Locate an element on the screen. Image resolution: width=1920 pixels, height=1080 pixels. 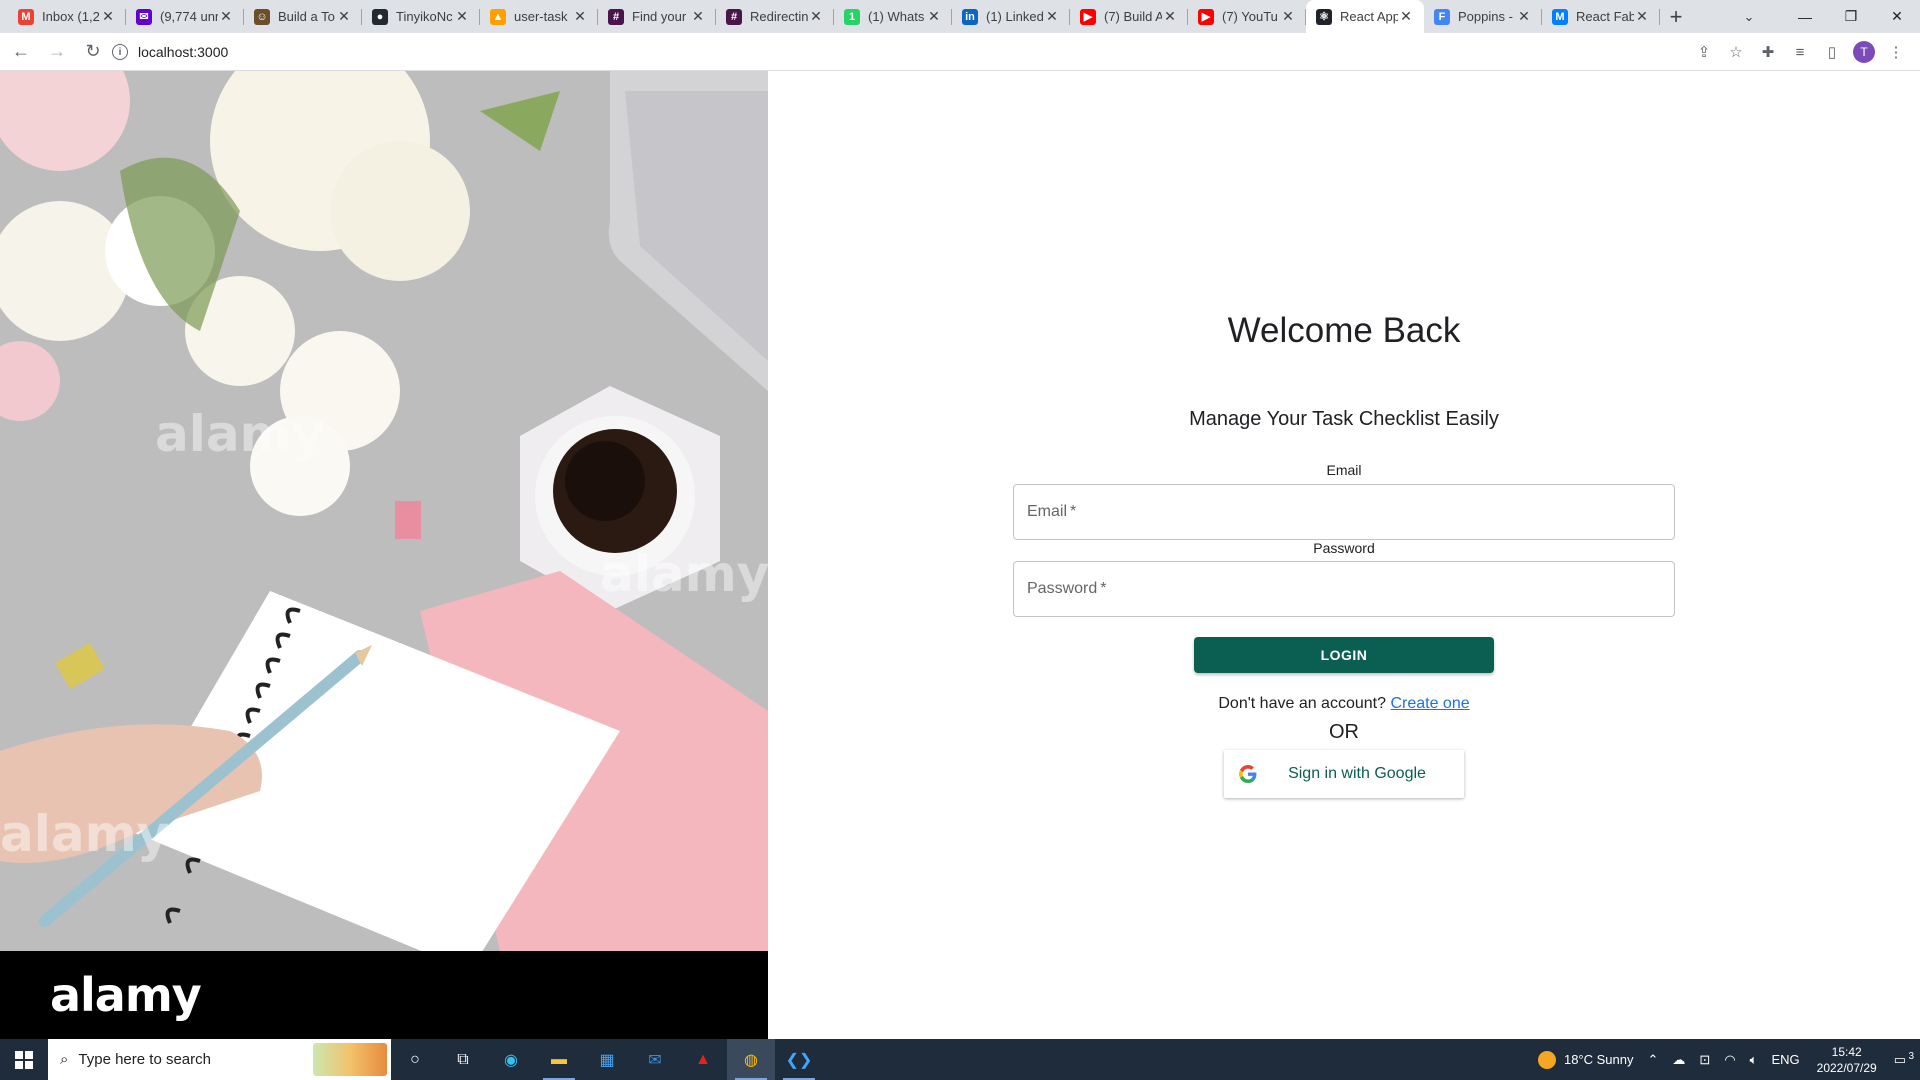
mail-app-icon: ✉ is located at coordinates (655, 1059).